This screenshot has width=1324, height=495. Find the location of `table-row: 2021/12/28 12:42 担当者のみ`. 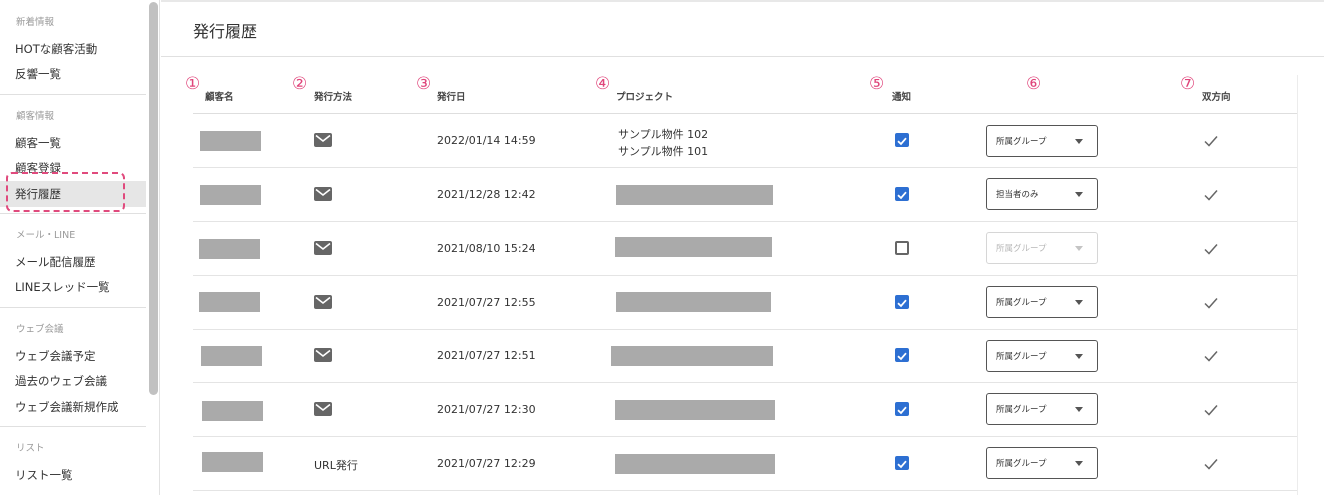

table-row: 2021/12/28 12:42 担当者のみ is located at coordinates (745, 195).